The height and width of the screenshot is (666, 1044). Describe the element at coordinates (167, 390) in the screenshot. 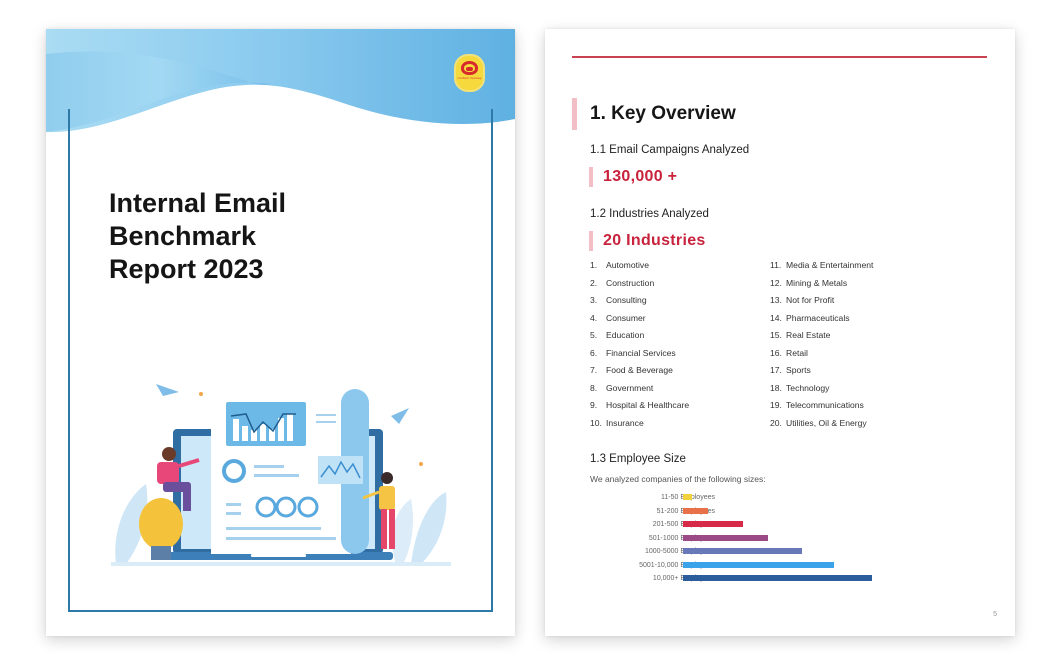

I see `paper-plane-icon` at that location.